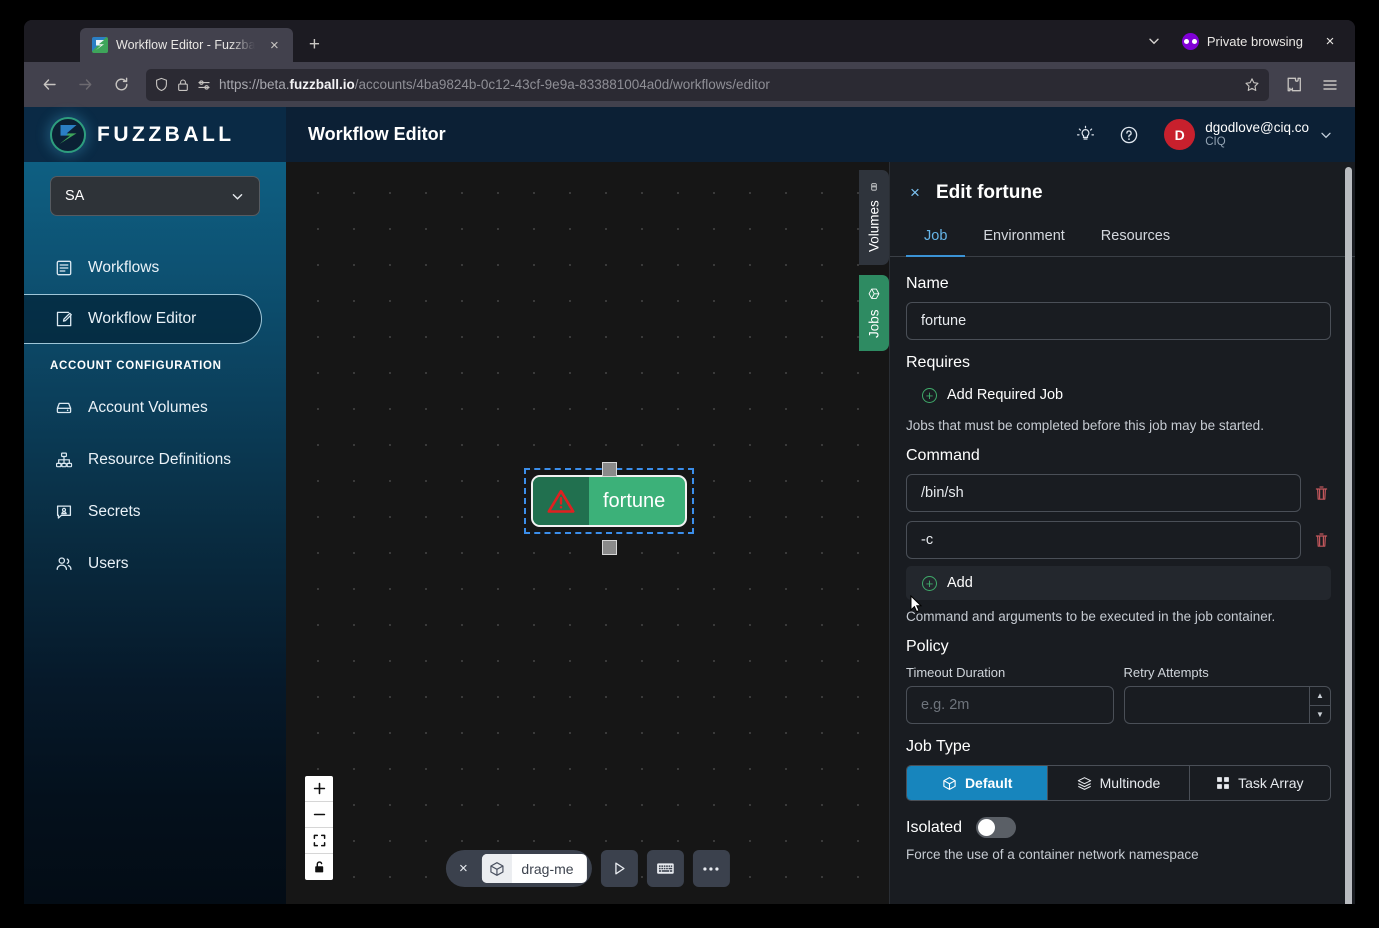  What do you see at coordinates (121, 85) in the screenshot?
I see `reload-icon` at bounding box center [121, 85].